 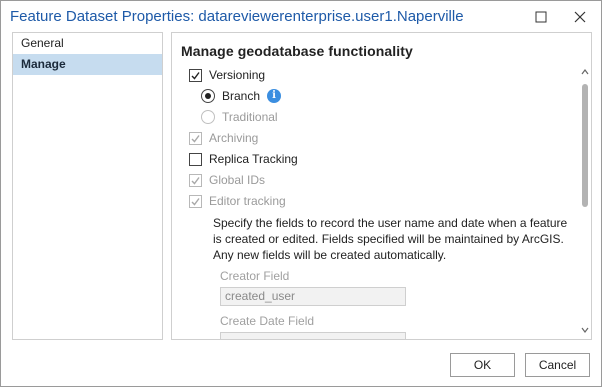 What do you see at coordinates (274, 96) in the screenshot?
I see `info-icon: i` at bounding box center [274, 96].